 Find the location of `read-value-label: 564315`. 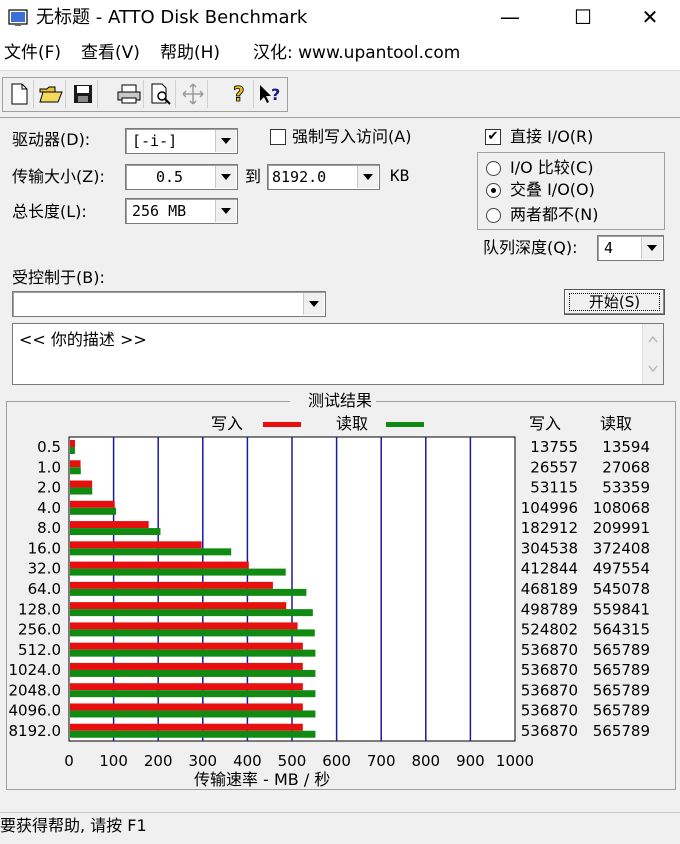

read-value-label: 564315 is located at coordinates (621, 630).